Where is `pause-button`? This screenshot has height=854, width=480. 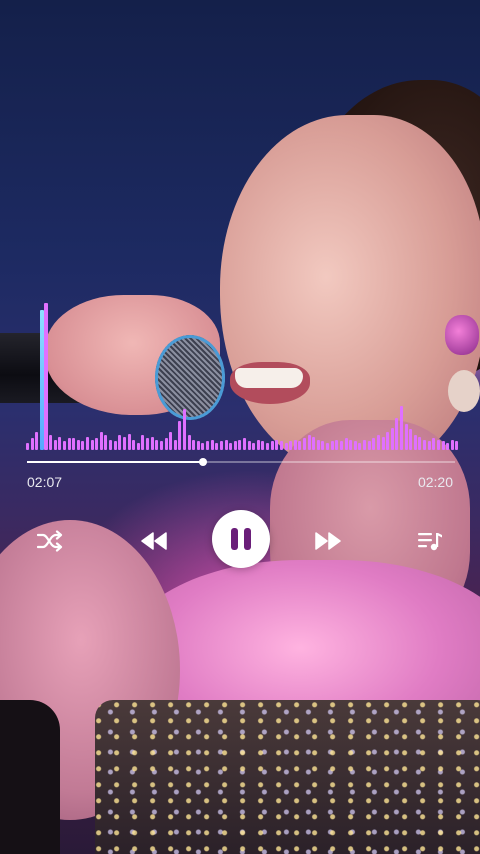
pause-button is located at coordinates (241, 539).